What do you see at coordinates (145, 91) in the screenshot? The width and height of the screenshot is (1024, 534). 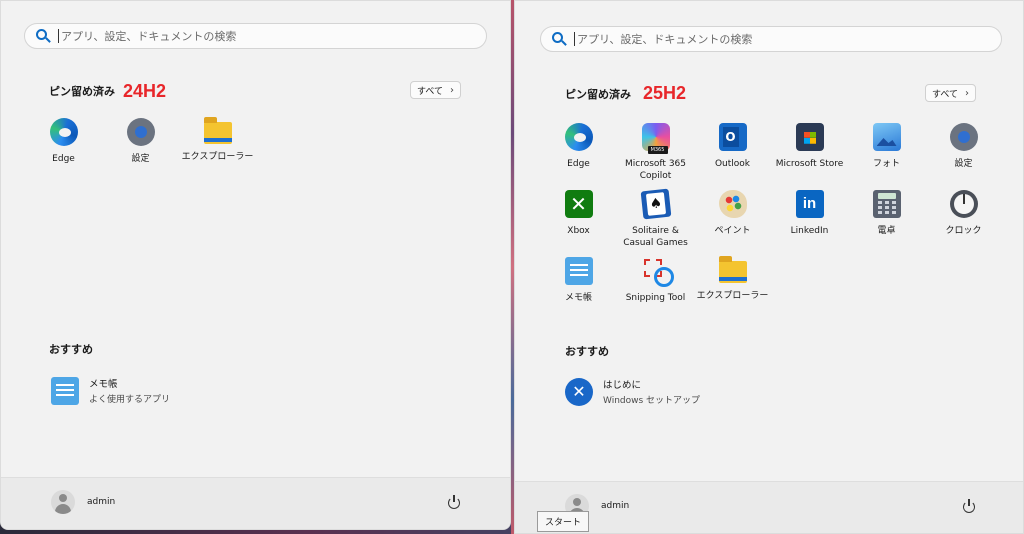 I see `version-label: 24H2` at bounding box center [145, 91].